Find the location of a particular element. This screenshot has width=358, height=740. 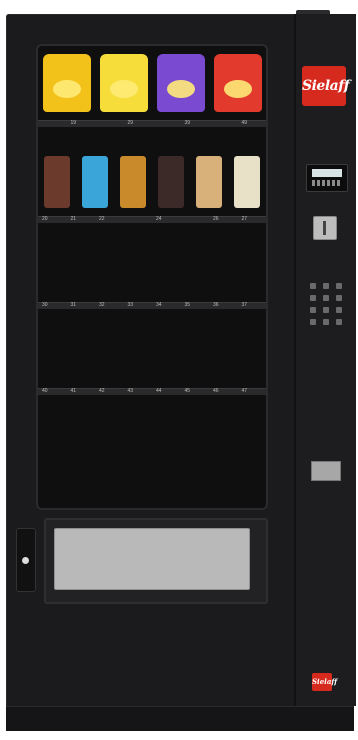

bill-acceptor is located at coordinates (326, 471).